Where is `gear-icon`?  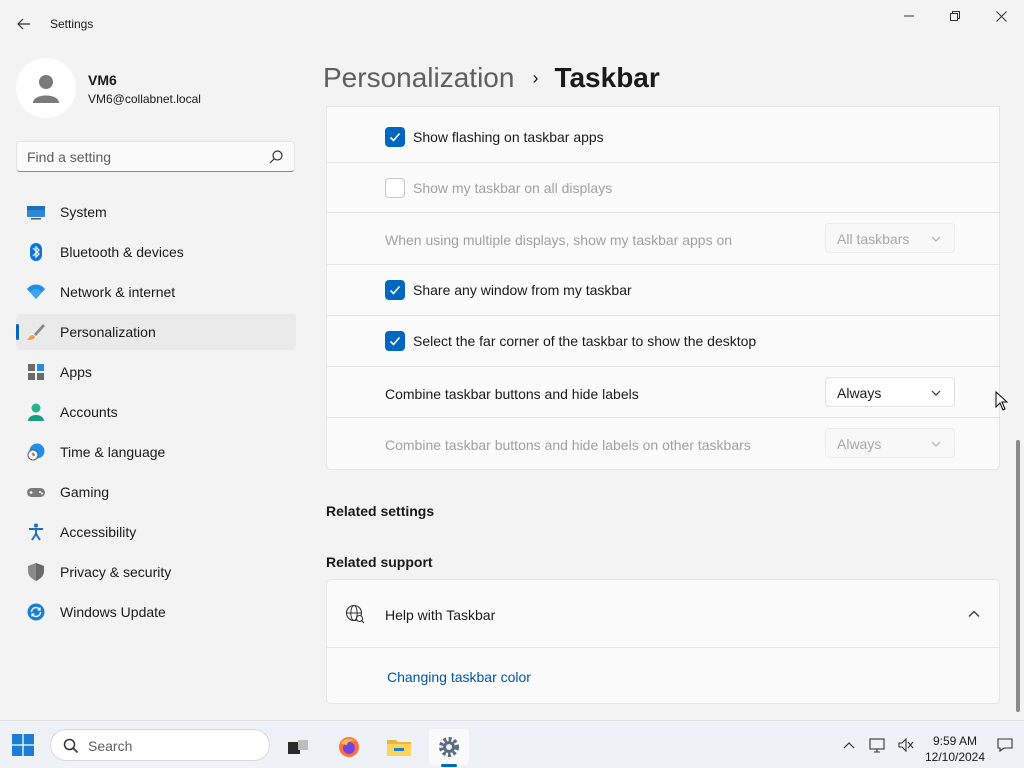 gear-icon is located at coordinates (449, 747).